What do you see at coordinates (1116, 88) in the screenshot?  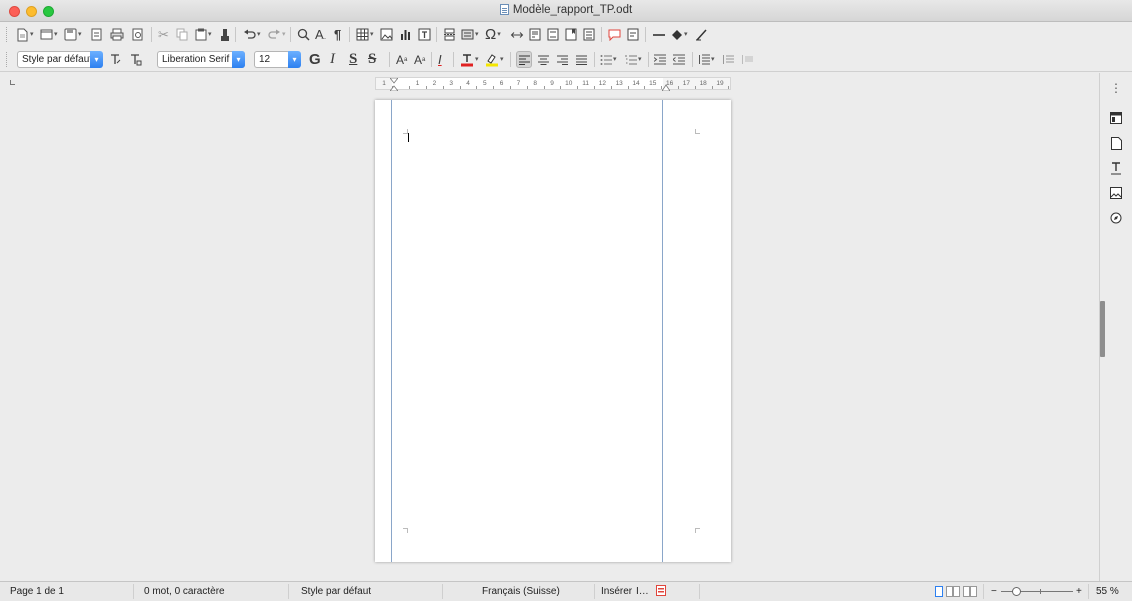 I see `sidebar-menu-icon: ⋮` at bounding box center [1116, 88].